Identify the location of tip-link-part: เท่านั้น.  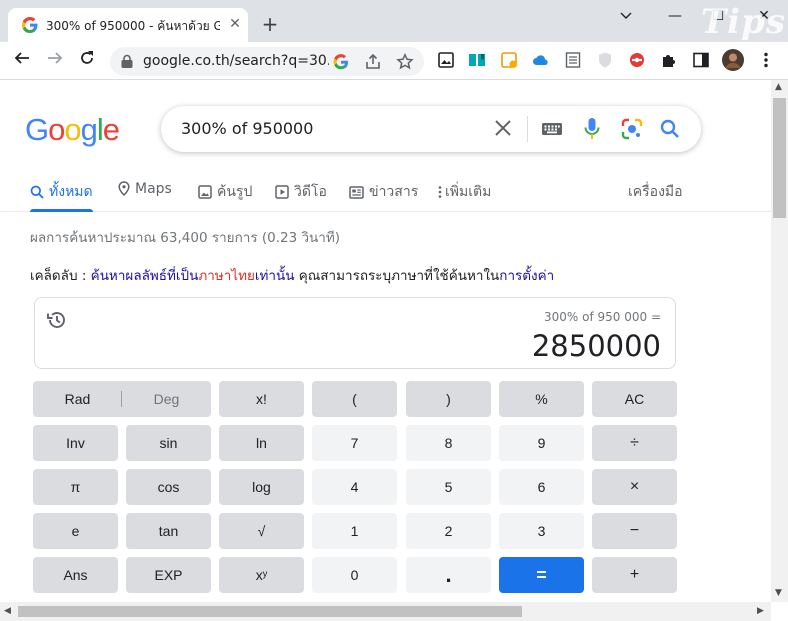
(274, 276).